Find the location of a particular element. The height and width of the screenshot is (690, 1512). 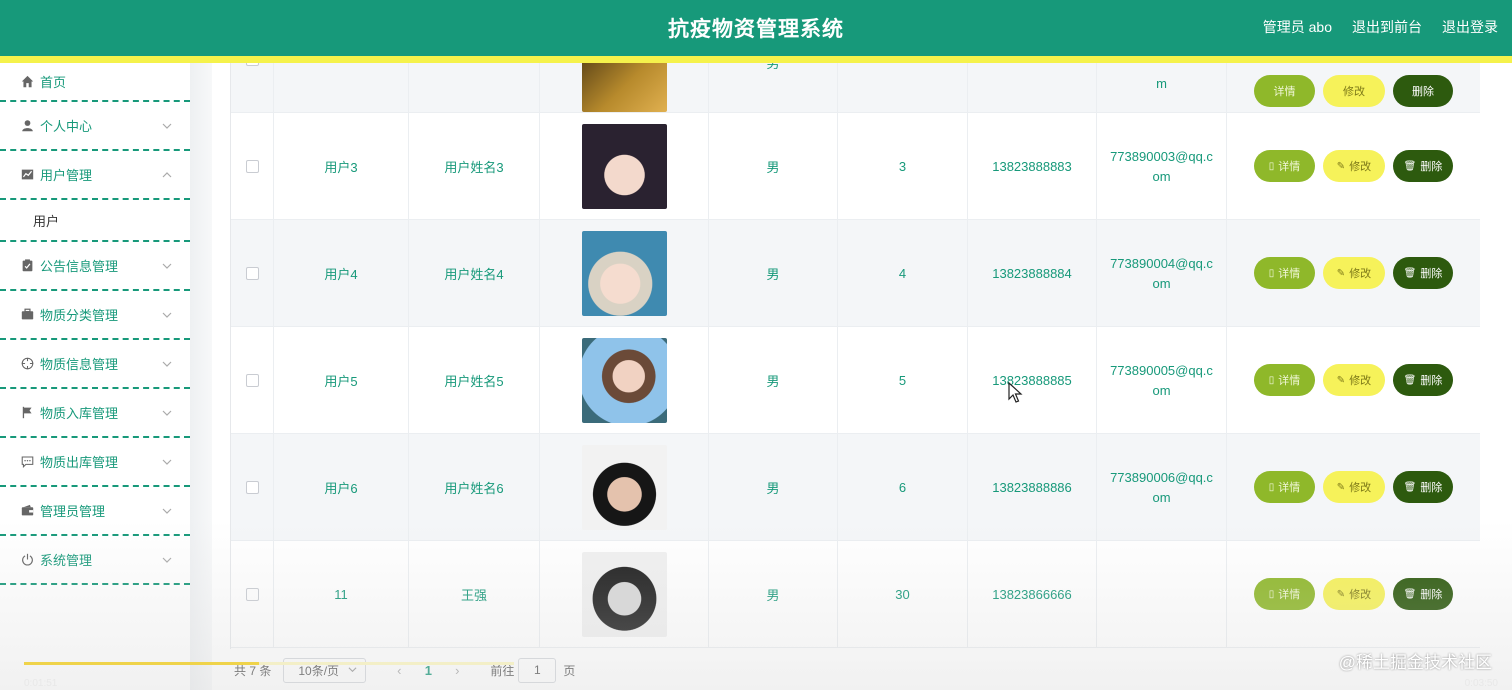

cell-phone: 13823888885 is located at coordinates (1032, 380).